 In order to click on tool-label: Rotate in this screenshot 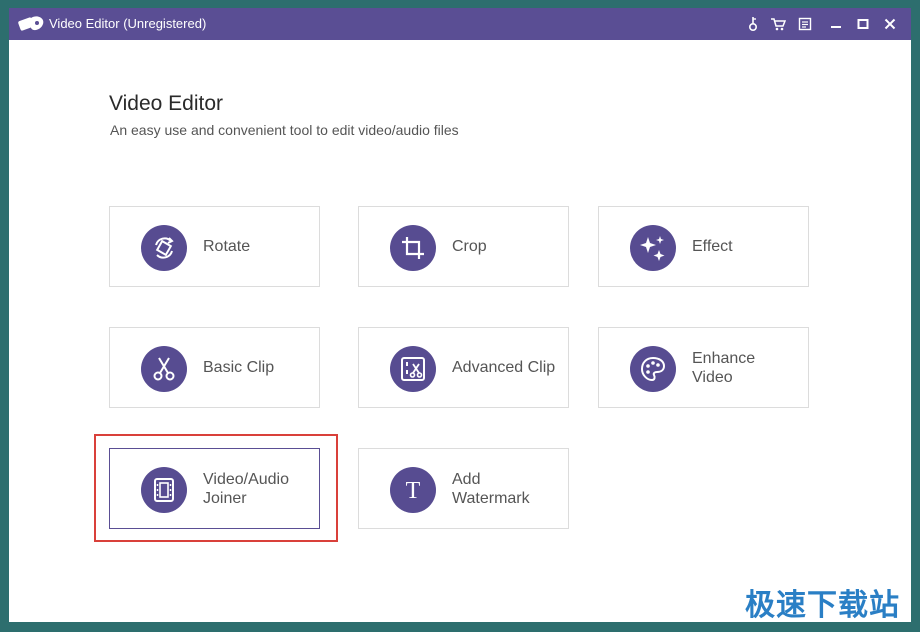, I will do `click(227, 246)`.